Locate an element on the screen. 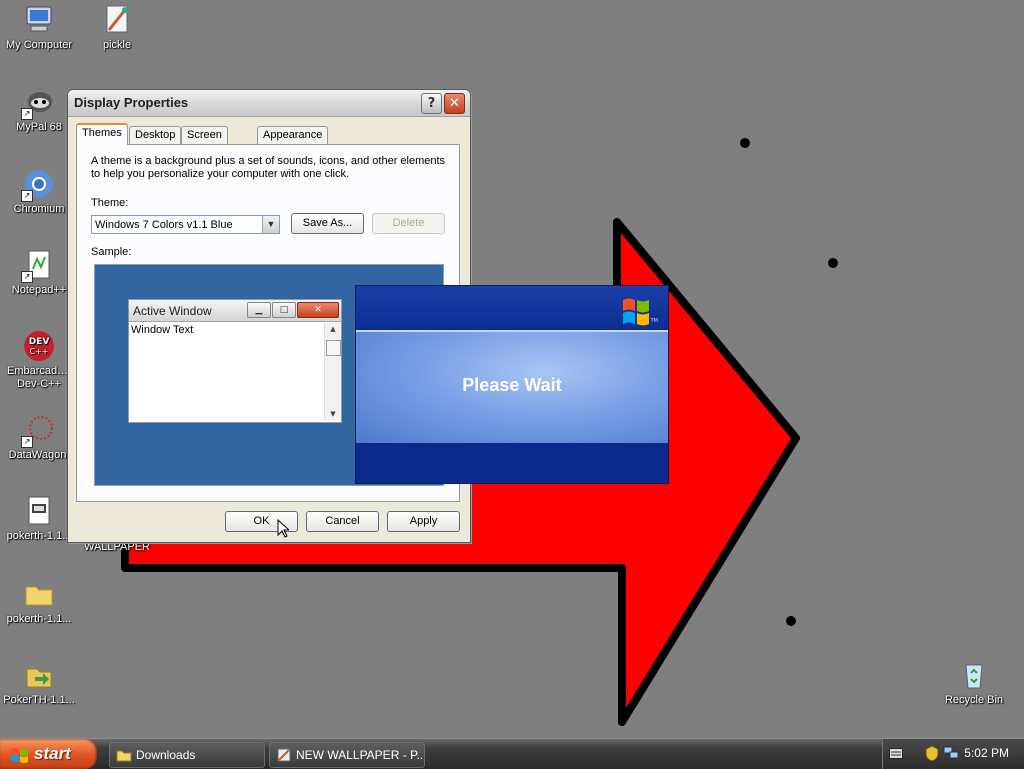 This screenshot has height=769, width=1024. desktop-icon-label: Embarcadero Dev-C++ is located at coordinates (39, 377).